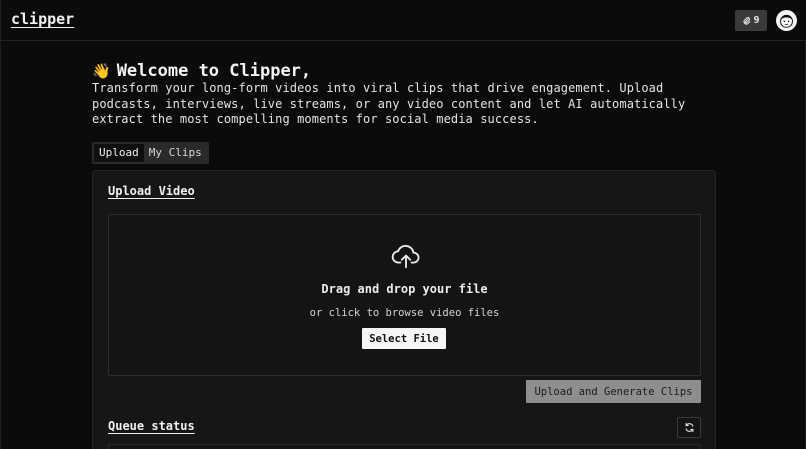 The height and width of the screenshot is (449, 806). Describe the element at coordinates (405, 256) in the screenshot. I see `cloud-upload-icon` at that location.